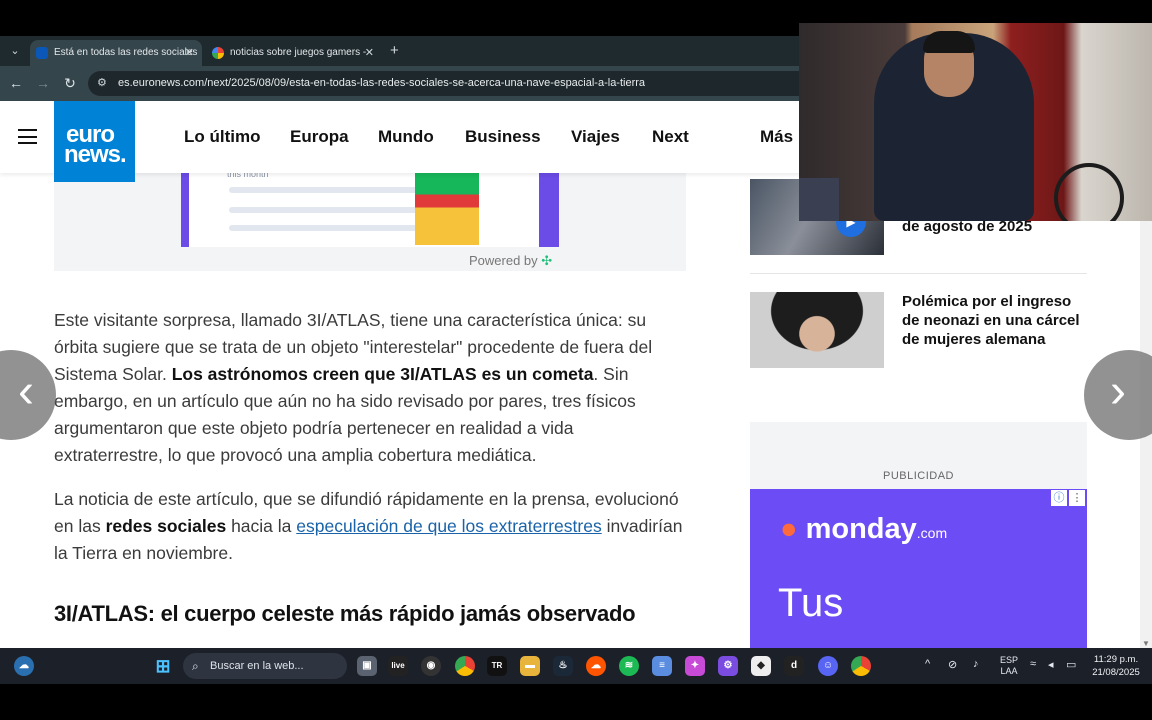  Describe the element at coordinates (761, 666) in the screenshot. I see `unity-icon: ◆` at that location.